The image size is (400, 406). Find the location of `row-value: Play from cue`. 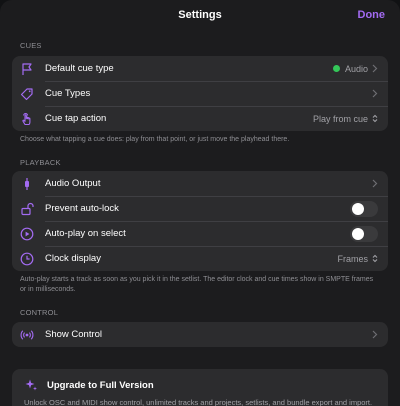

row-value: Play from cue is located at coordinates (340, 118).